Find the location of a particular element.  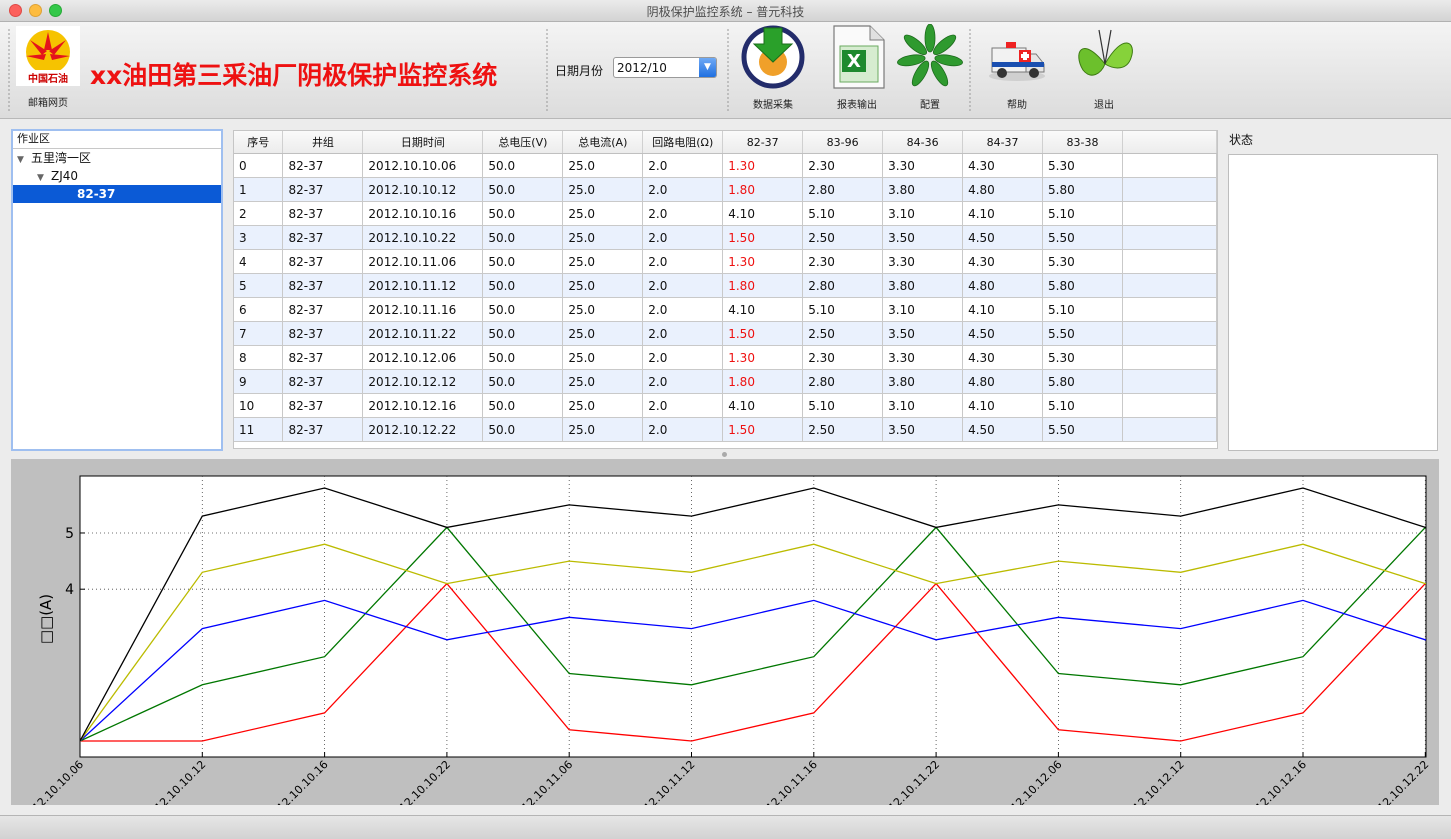

date-month-select: 2012/10 ▼ is located at coordinates (665, 67).